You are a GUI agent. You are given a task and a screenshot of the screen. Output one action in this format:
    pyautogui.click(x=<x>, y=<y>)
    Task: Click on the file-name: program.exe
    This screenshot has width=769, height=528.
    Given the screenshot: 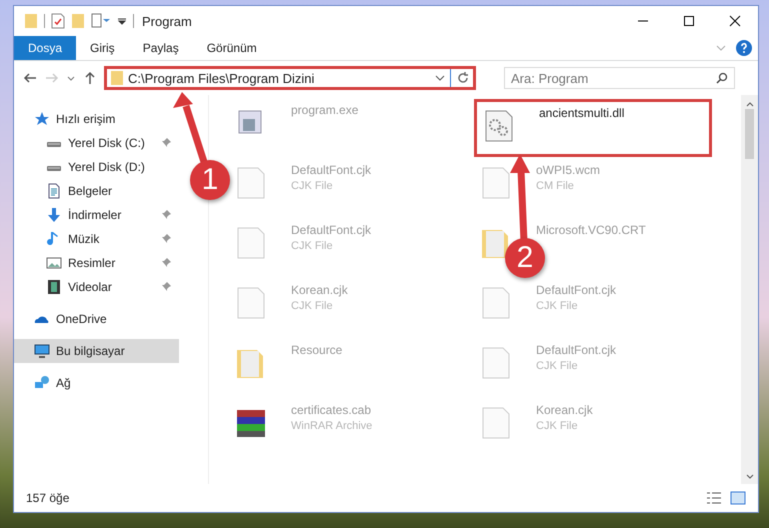 What is the action you would take?
    pyautogui.click(x=324, y=110)
    